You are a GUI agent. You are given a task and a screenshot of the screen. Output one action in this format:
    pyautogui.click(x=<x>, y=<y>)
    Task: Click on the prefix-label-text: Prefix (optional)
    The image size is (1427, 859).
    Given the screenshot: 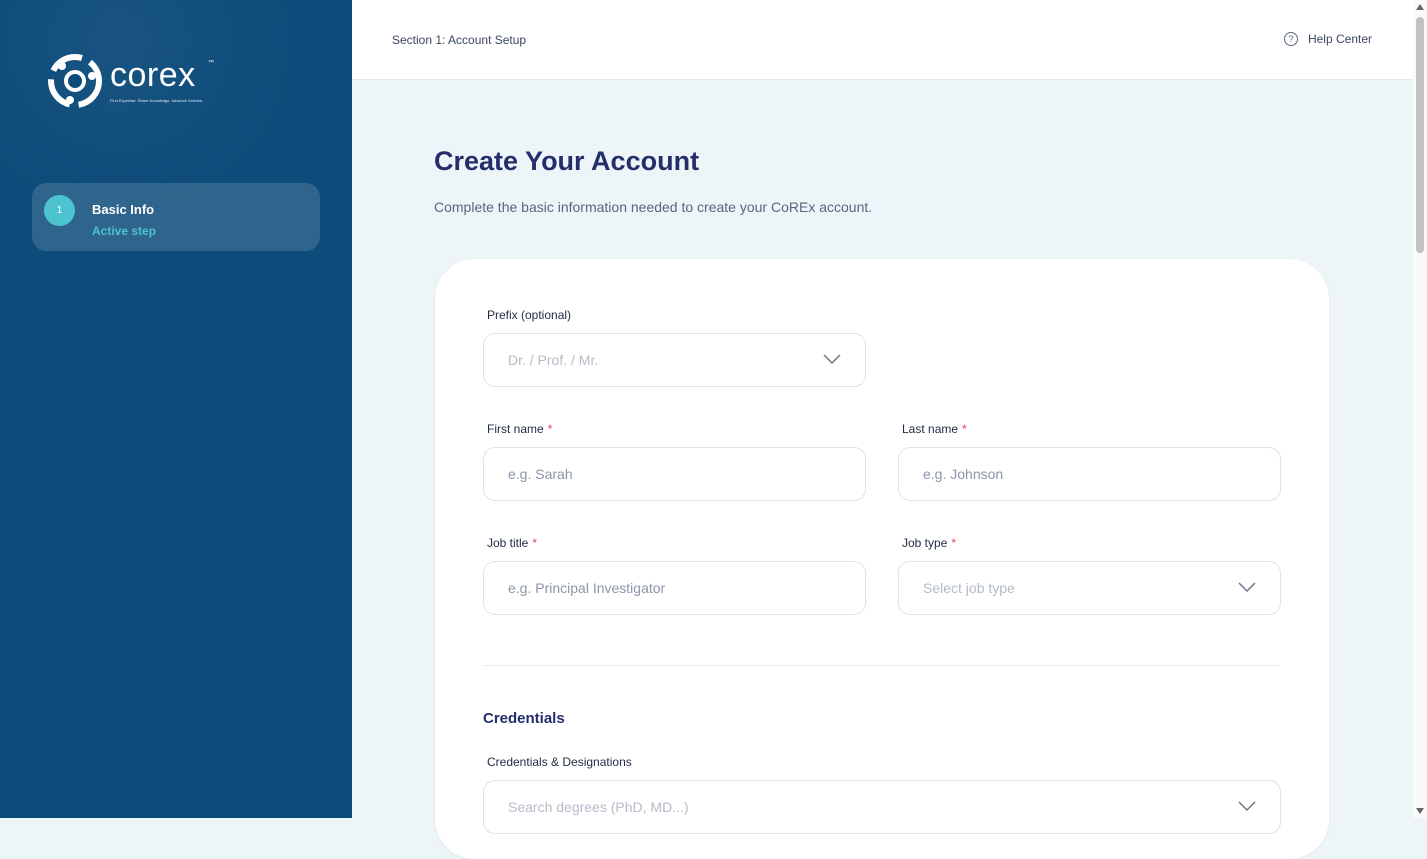 What is the action you would take?
    pyautogui.click(x=529, y=315)
    